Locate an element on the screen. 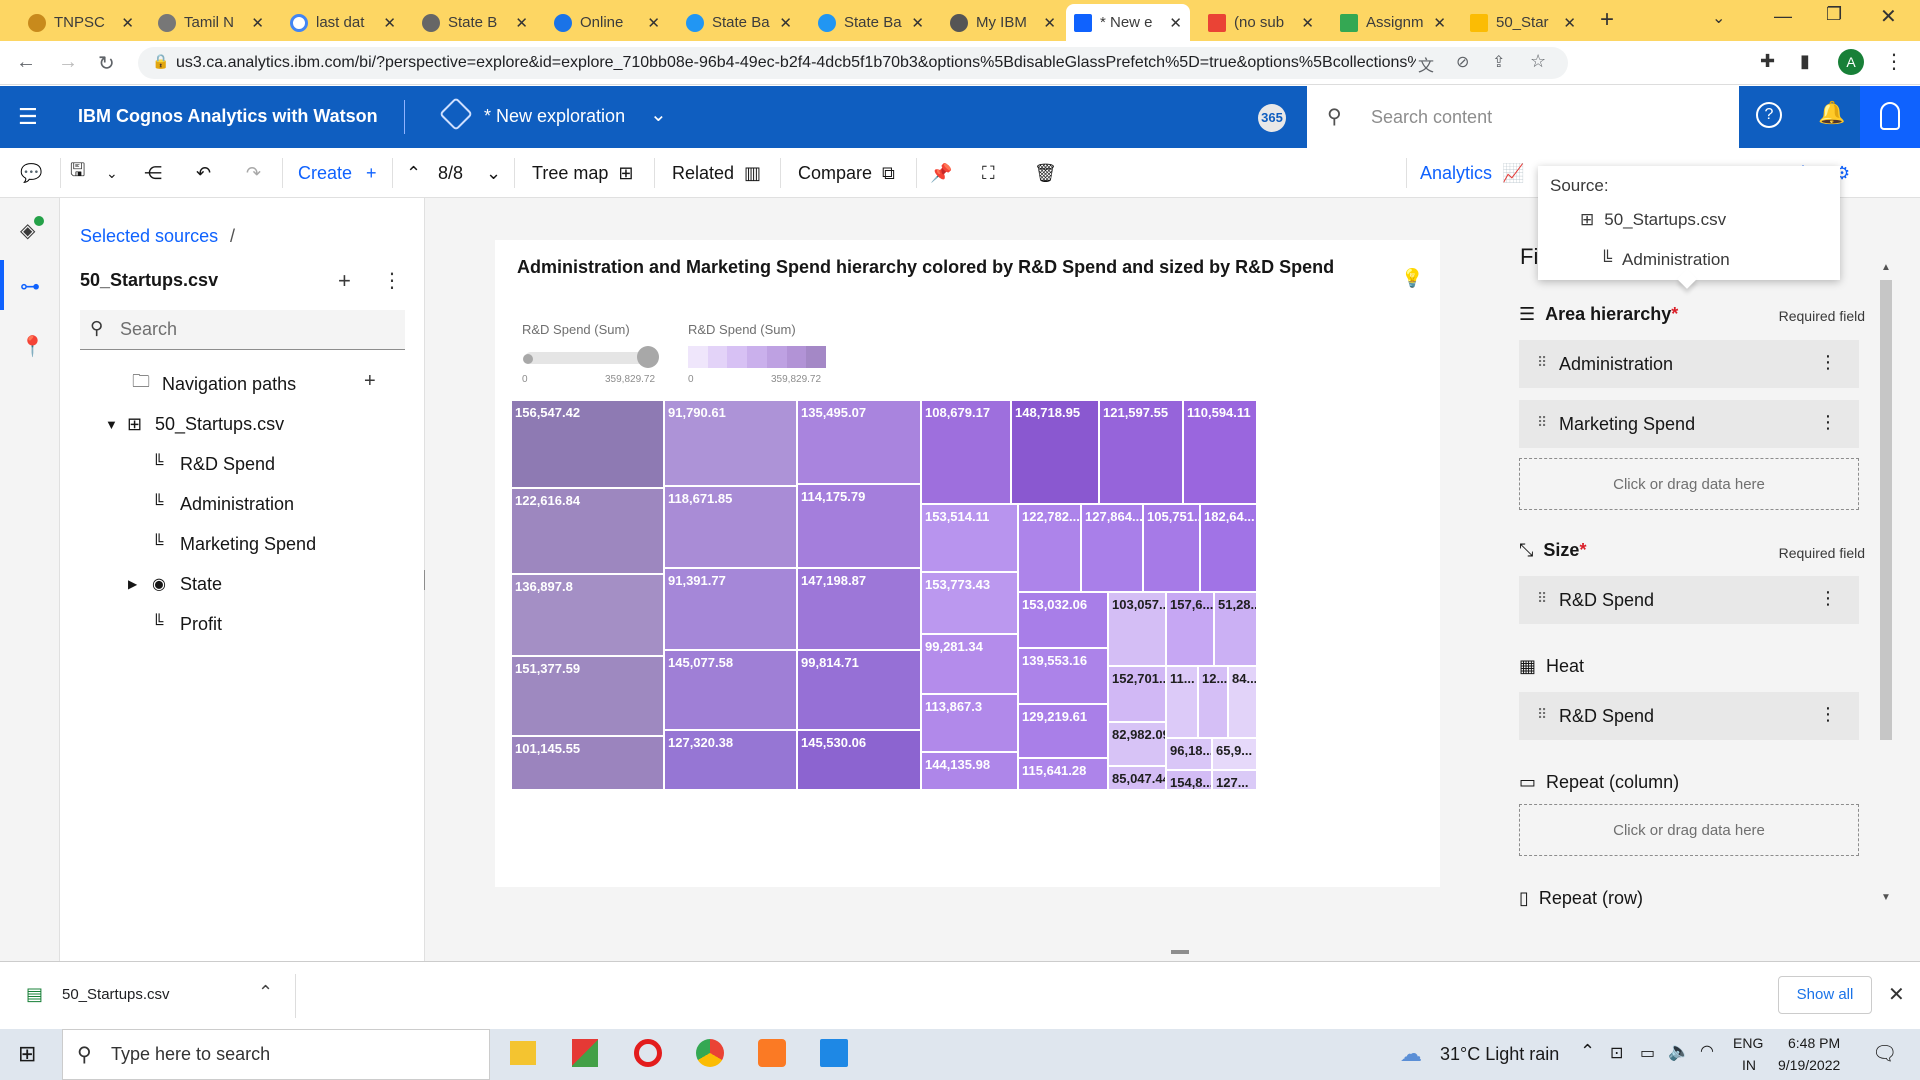  tree-item-profit: ╚ Profit is located at coordinates (187, 624).